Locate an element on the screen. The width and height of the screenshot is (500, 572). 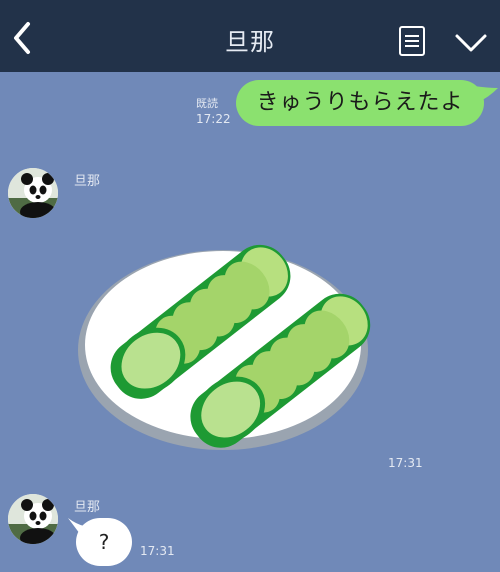
incoming-message-bubble: ? is located at coordinates (104, 542).